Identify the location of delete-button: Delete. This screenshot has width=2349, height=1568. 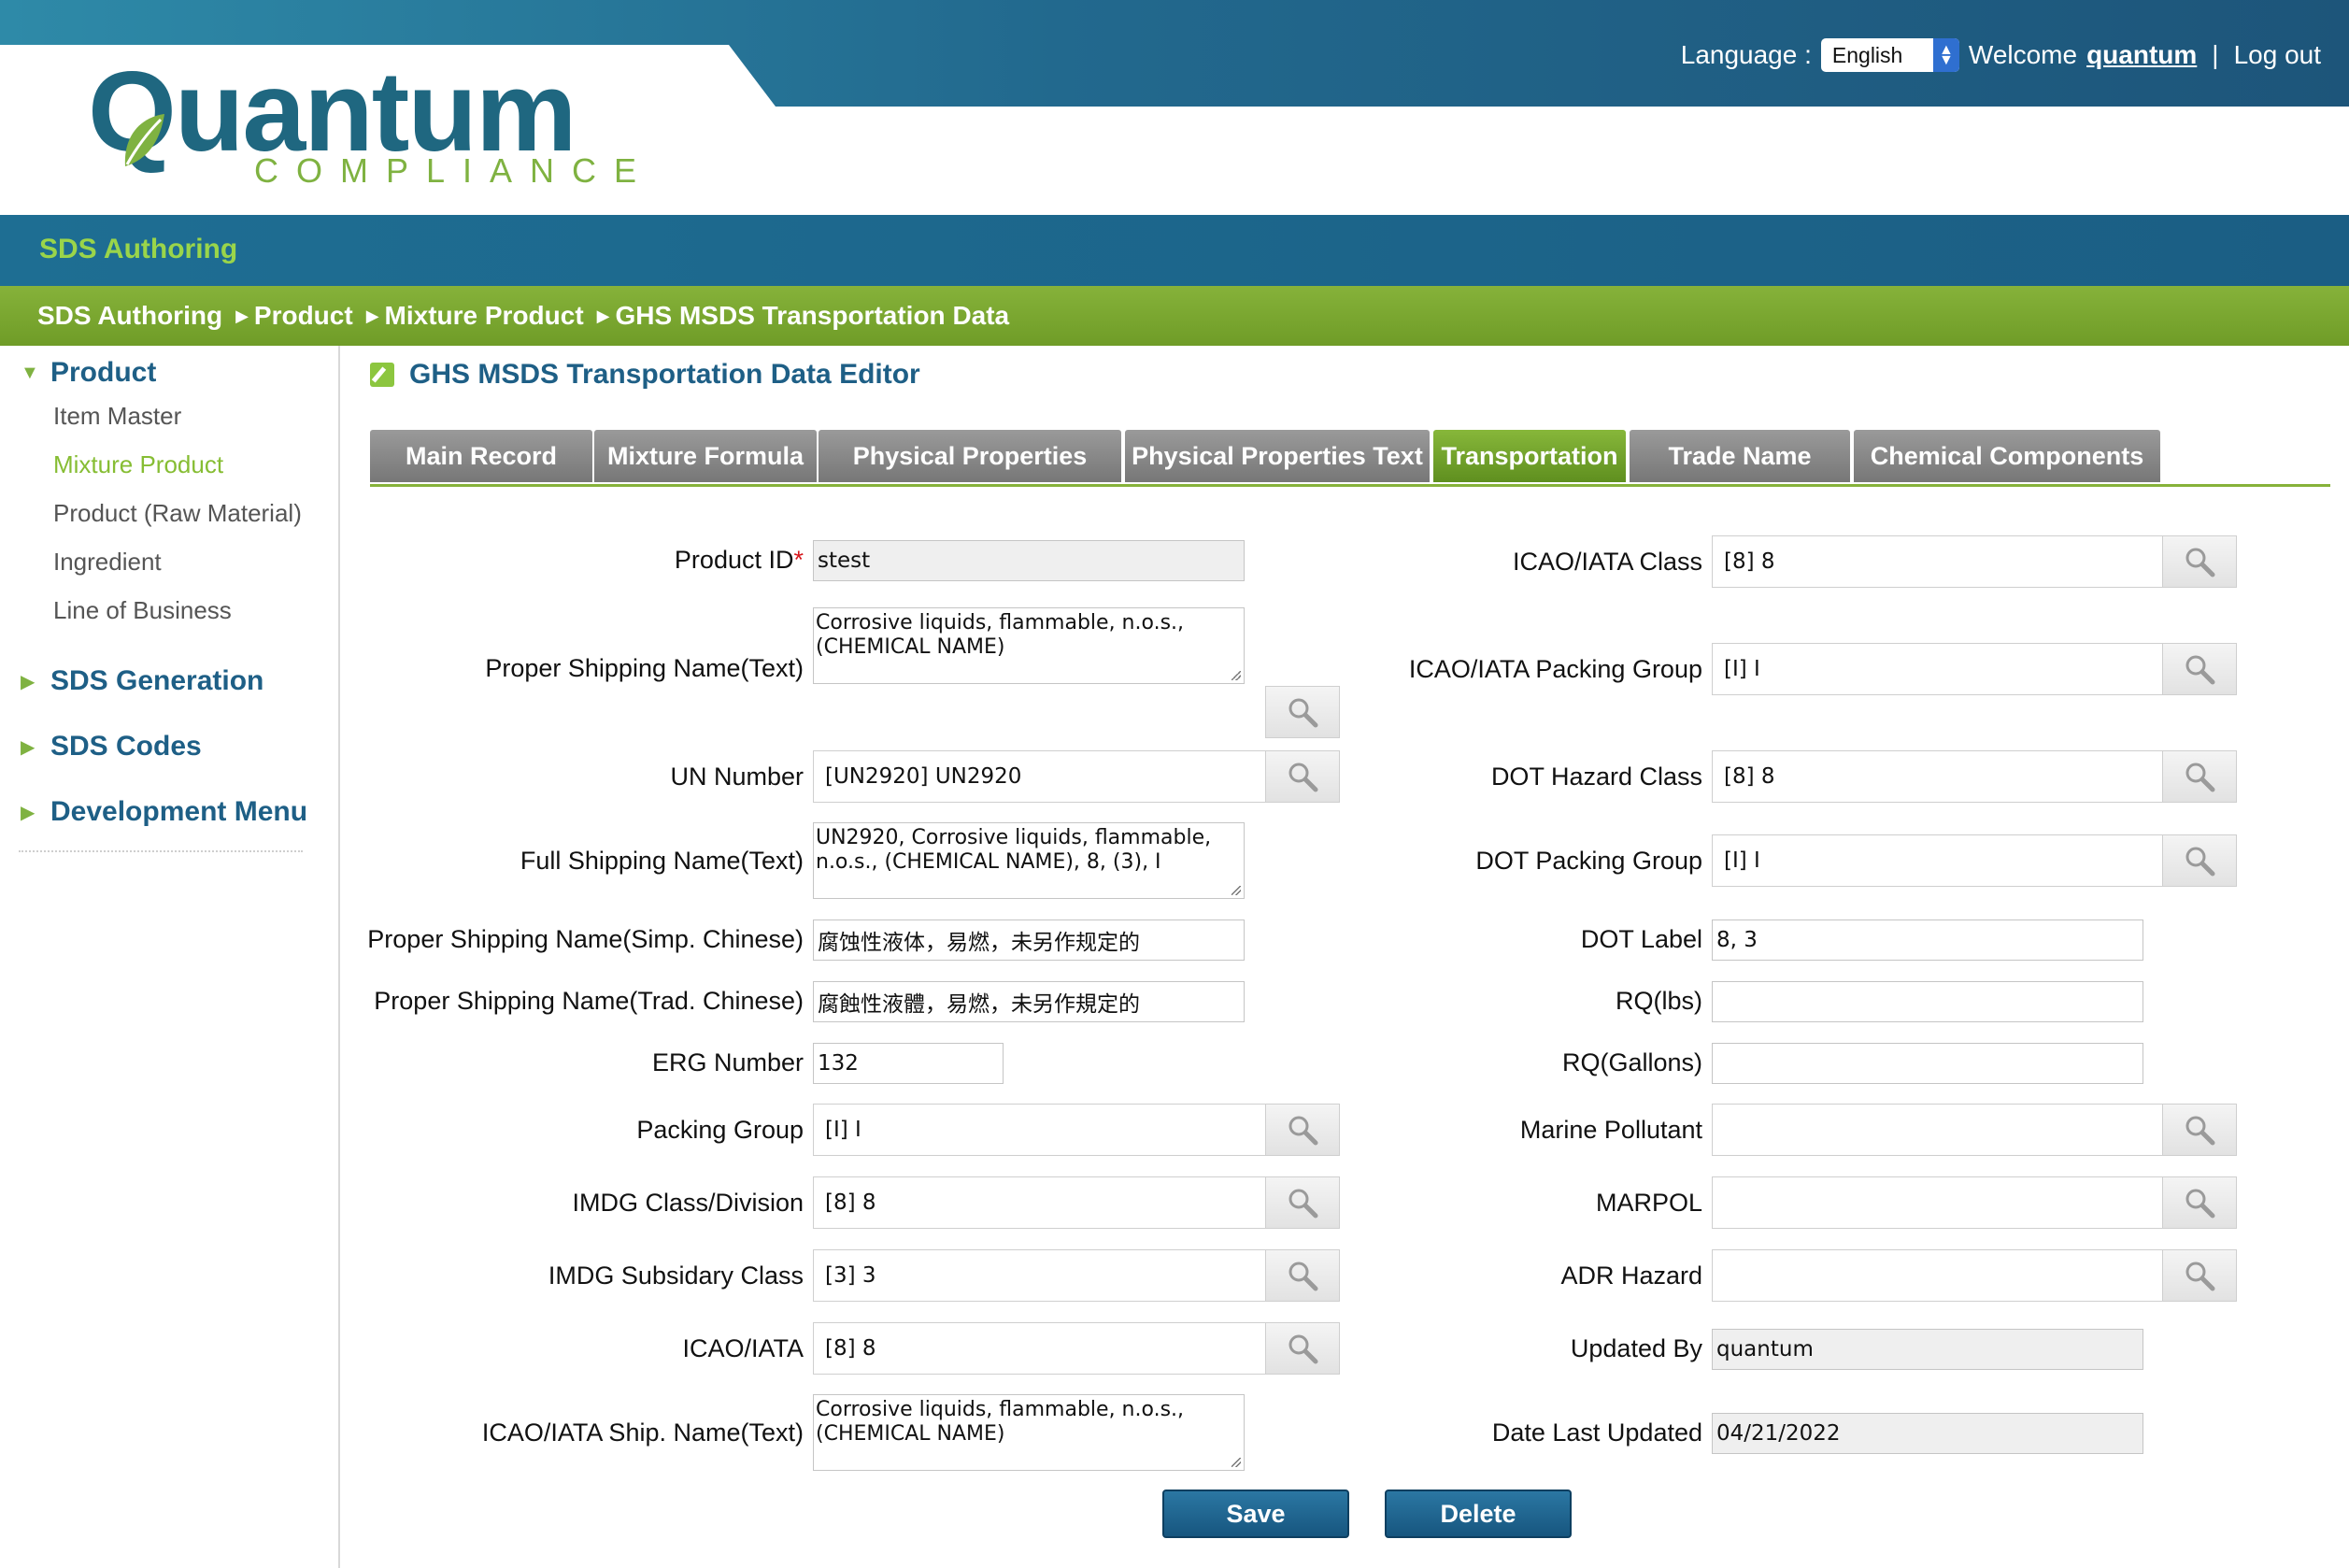
(1479, 1514).